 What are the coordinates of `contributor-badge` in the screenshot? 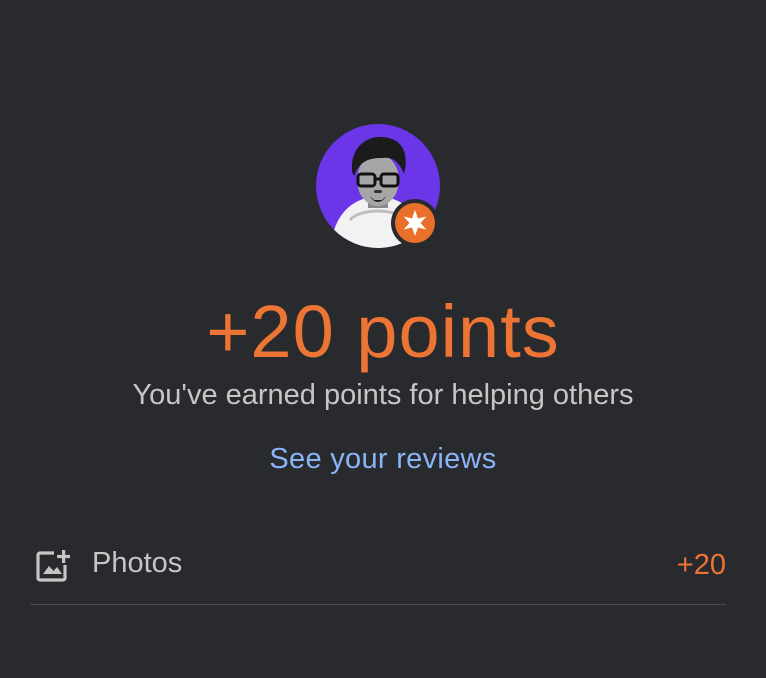 It's located at (415, 223).